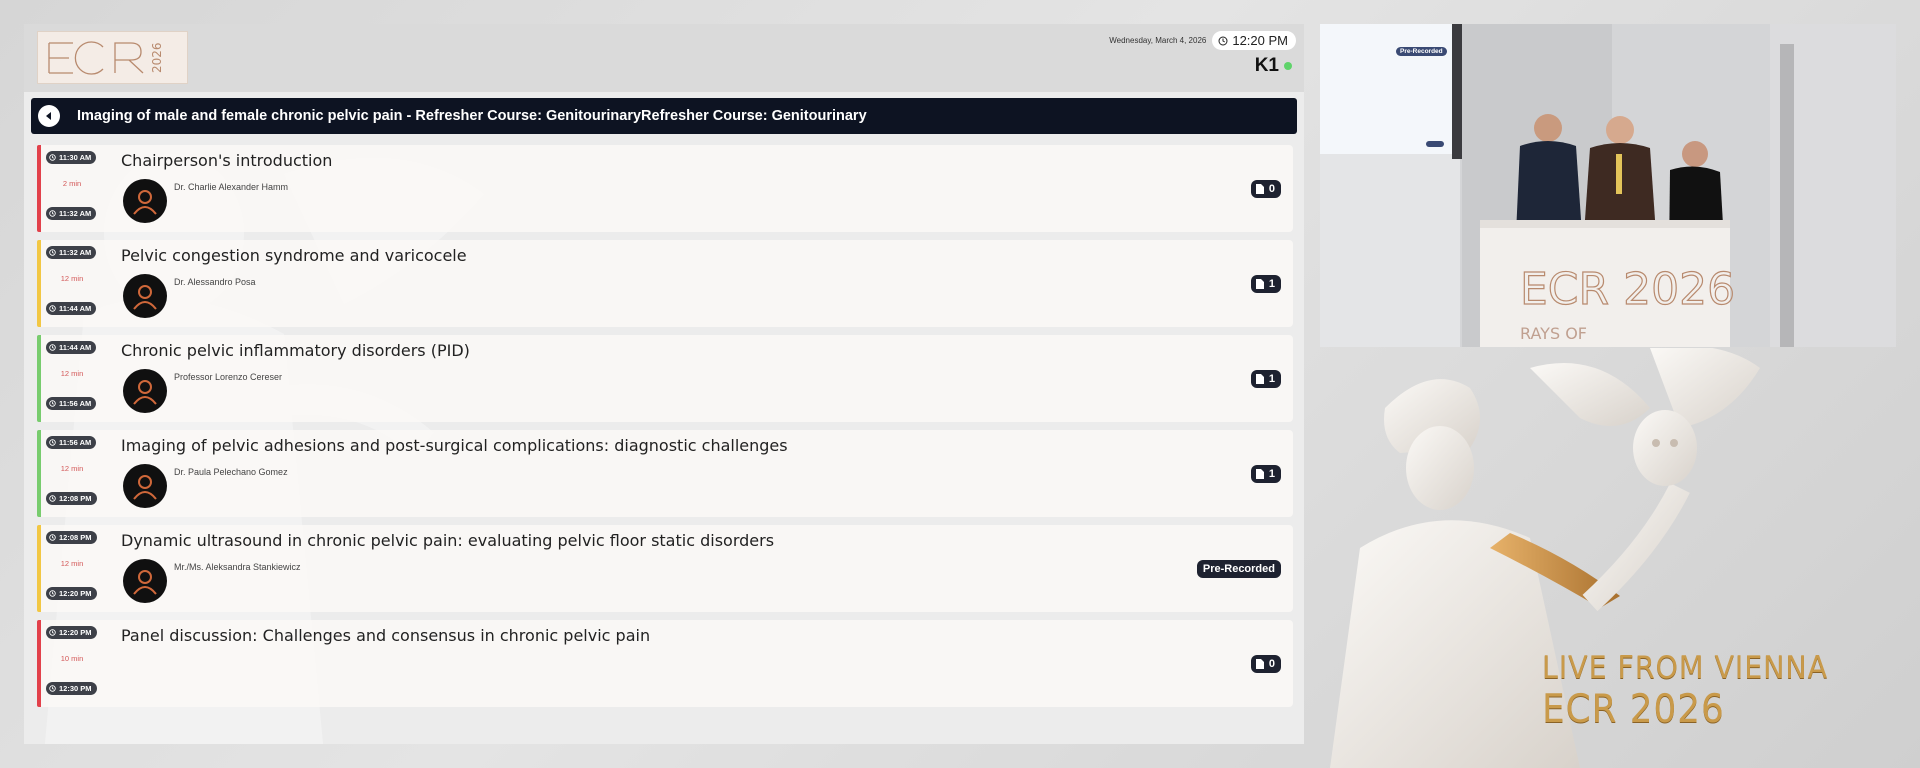 Image resolution: width=1920 pixels, height=768 pixels. I want to click on back-arrow-icon, so click(48, 116).